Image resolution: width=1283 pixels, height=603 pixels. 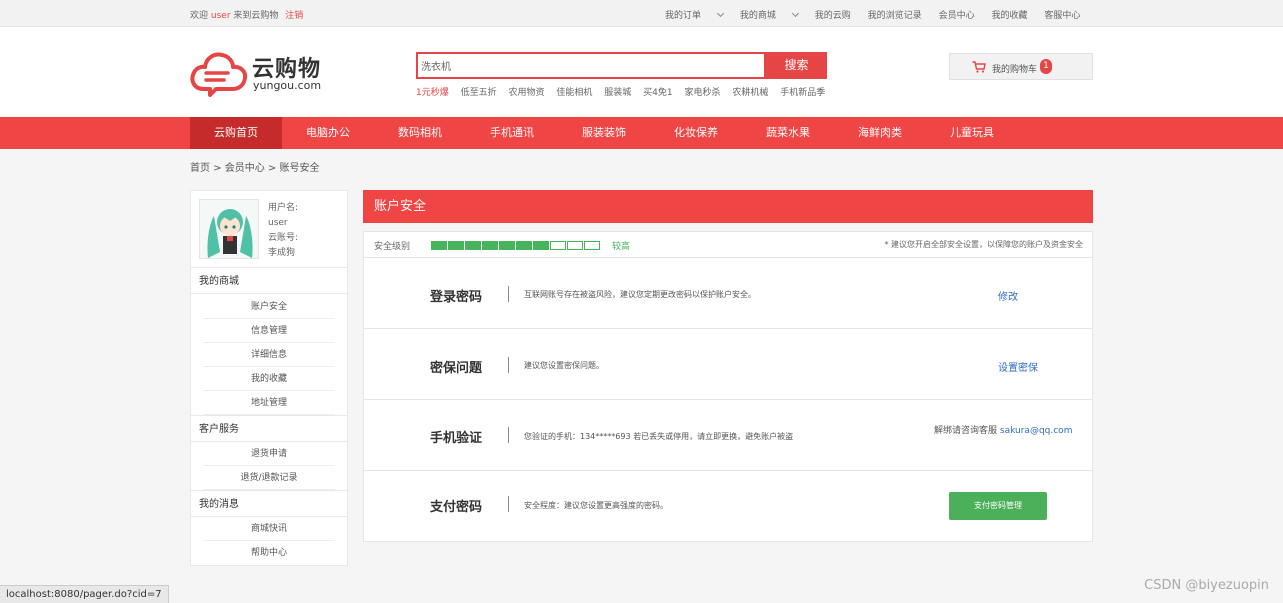 I want to click on welcome-text: 欢迎 user 来到云购物 注销, so click(x=246, y=14).